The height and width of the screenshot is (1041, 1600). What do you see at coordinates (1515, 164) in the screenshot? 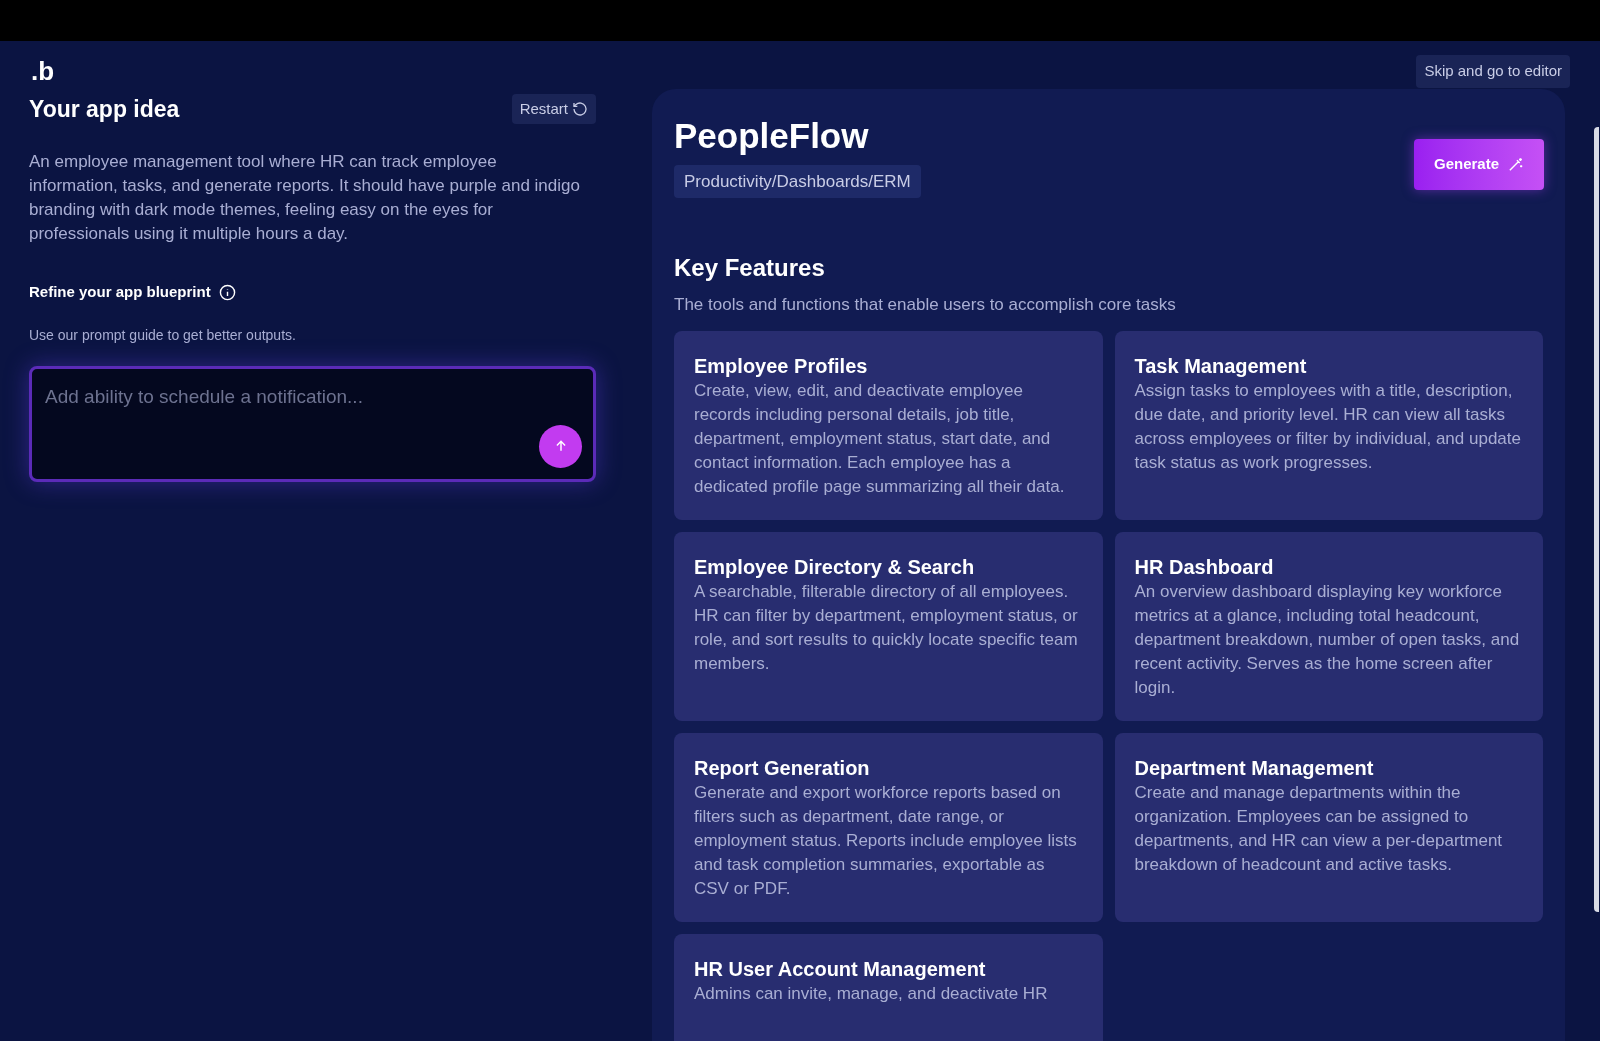
I see `magic-wand-icon` at bounding box center [1515, 164].